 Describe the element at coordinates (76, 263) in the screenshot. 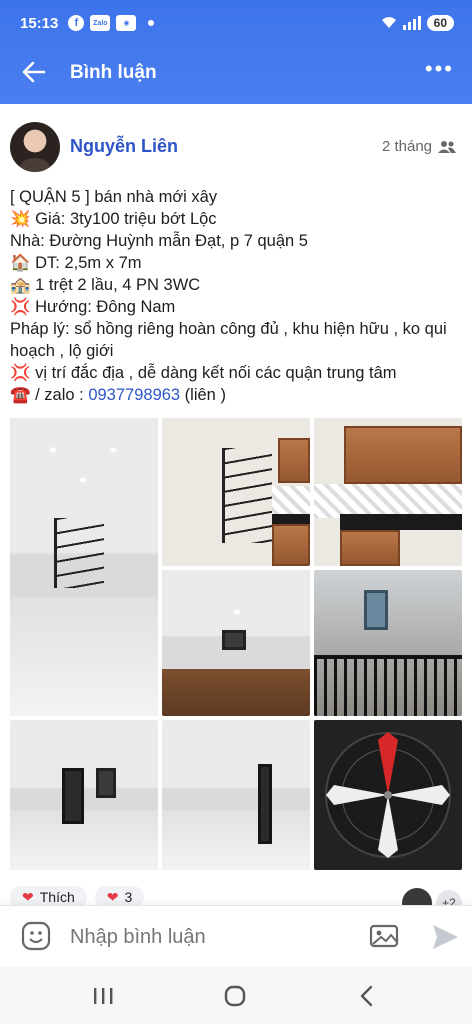

I see `post-line: 🏠 DT: 2,5m x 7m` at that location.